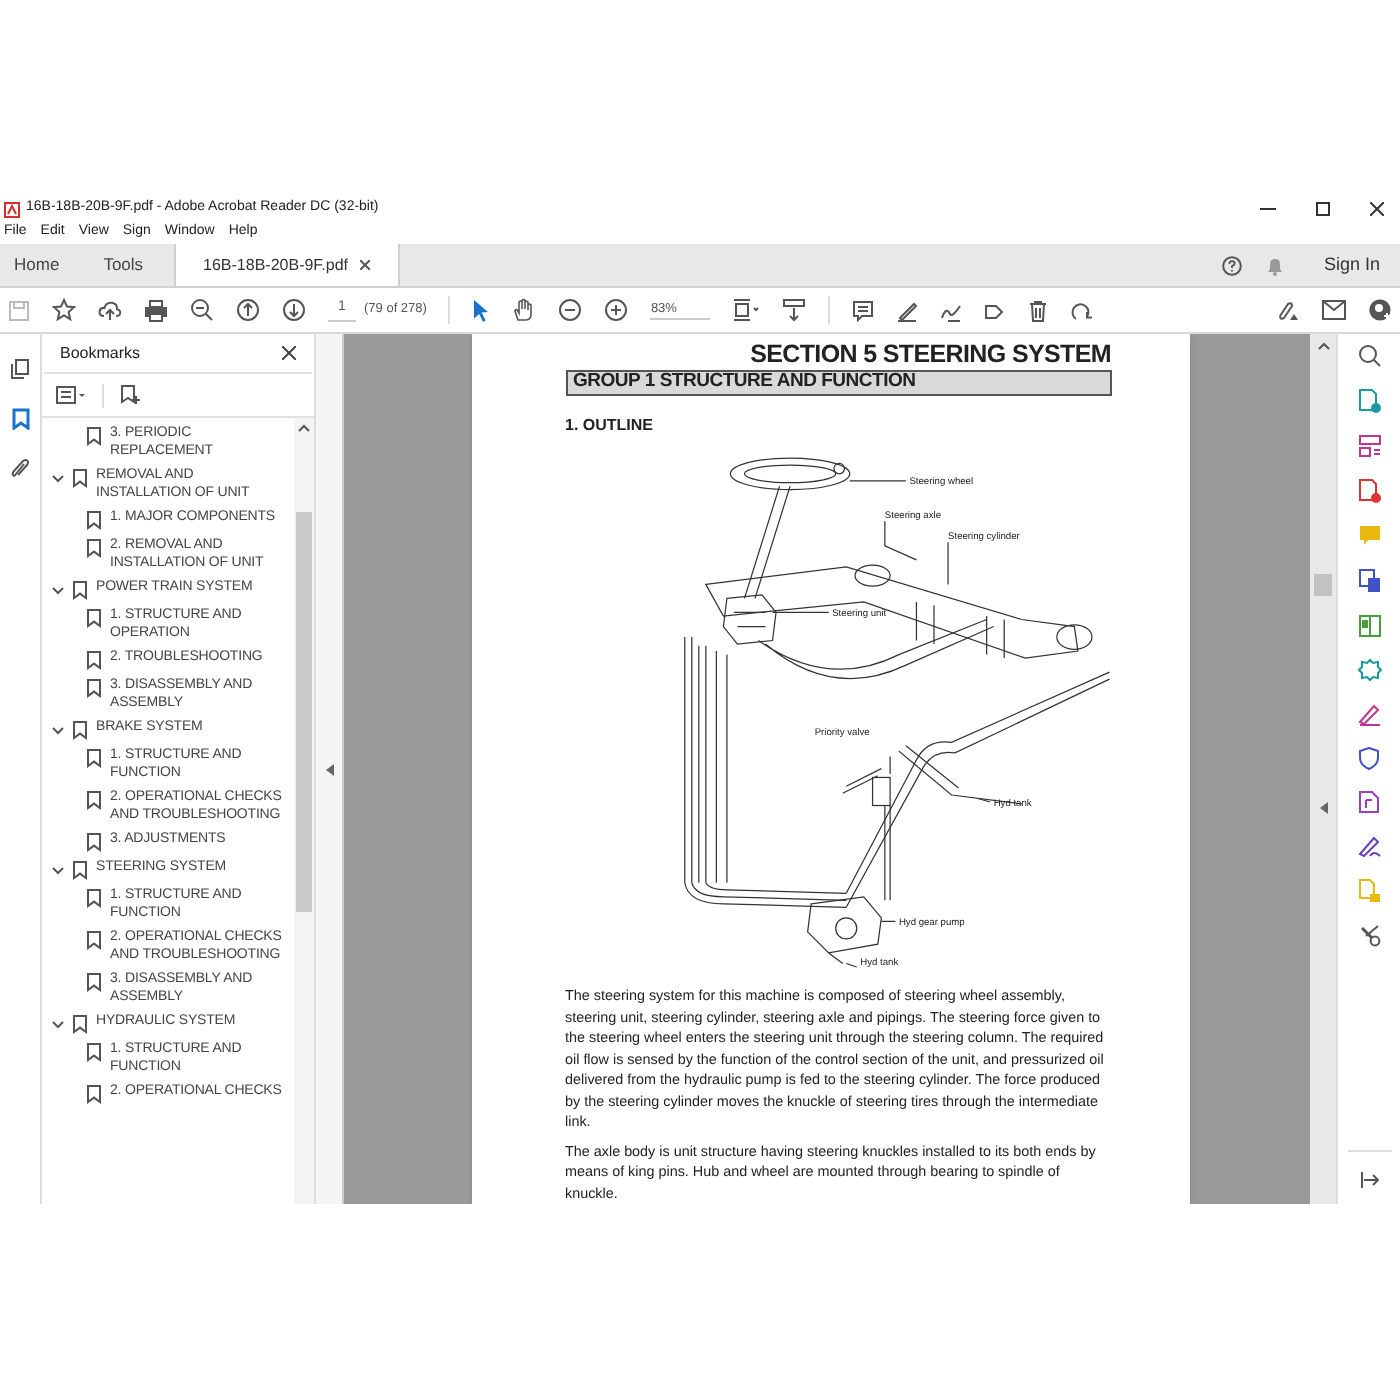 The width and height of the screenshot is (1400, 1400). Describe the element at coordinates (1369, 1180) in the screenshot. I see `expand-panel-icon` at that location.